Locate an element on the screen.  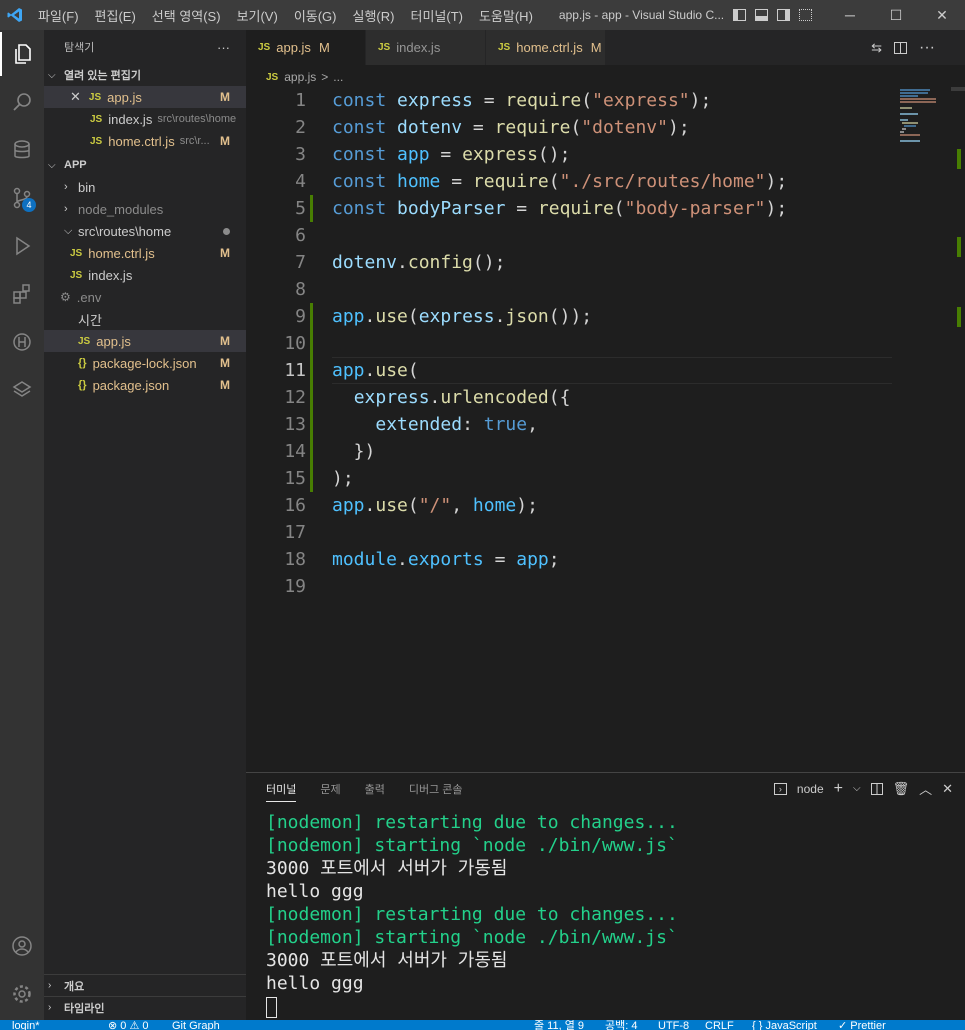
close-panel-icon: ✕ is located at coordinates (947, 789).